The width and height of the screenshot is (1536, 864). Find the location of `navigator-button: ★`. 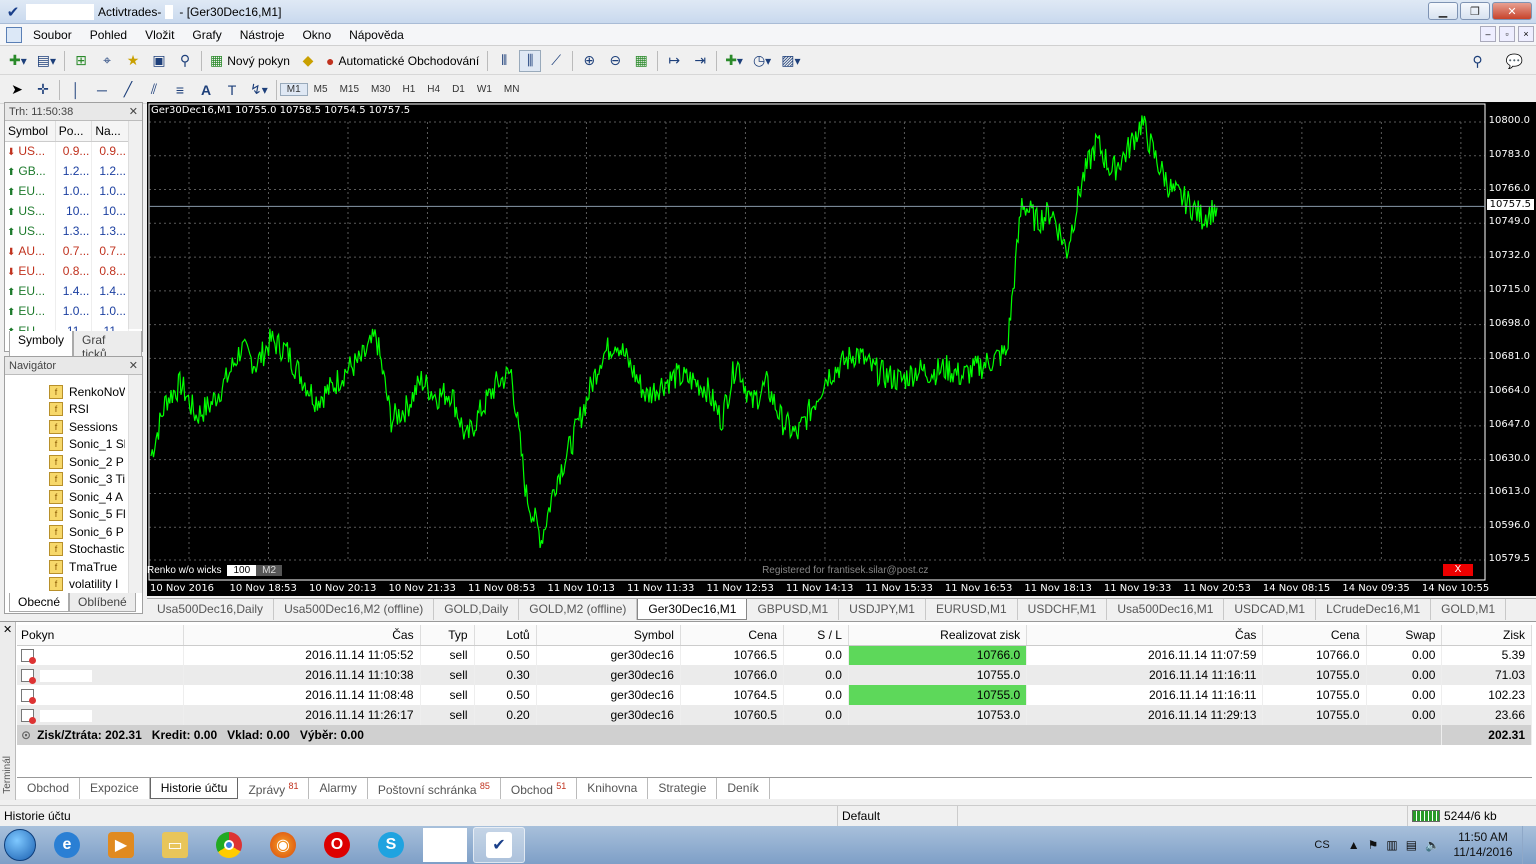

navigator-button: ★ is located at coordinates (133, 61).